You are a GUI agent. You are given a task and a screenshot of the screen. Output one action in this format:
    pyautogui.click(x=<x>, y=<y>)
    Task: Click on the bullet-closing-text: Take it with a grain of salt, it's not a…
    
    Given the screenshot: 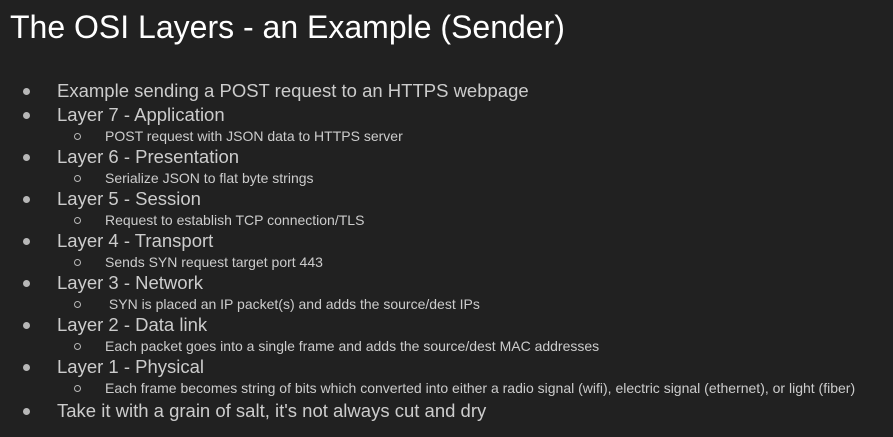 What is the action you would take?
    pyautogui.click(x=272, y=410)
    